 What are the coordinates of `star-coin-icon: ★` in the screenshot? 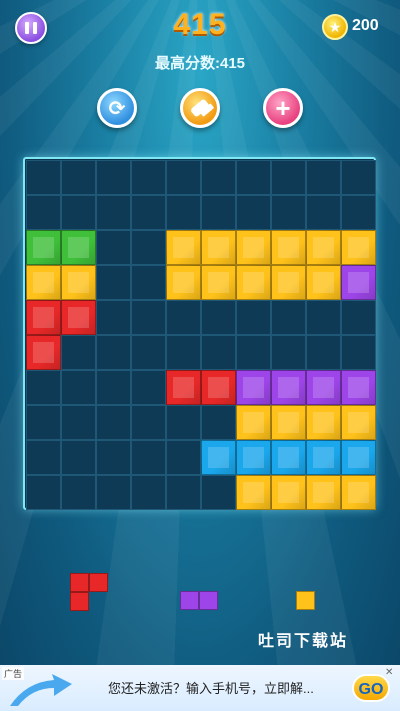 It's located at (335, 27).